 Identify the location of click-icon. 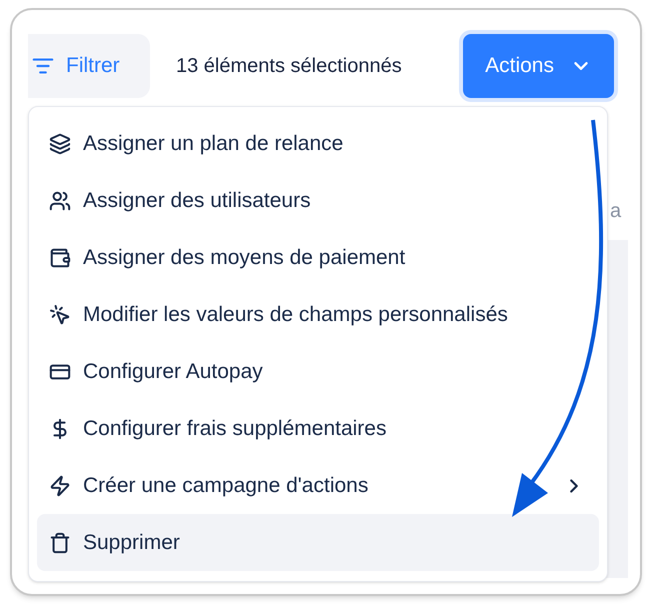
(60, 315).